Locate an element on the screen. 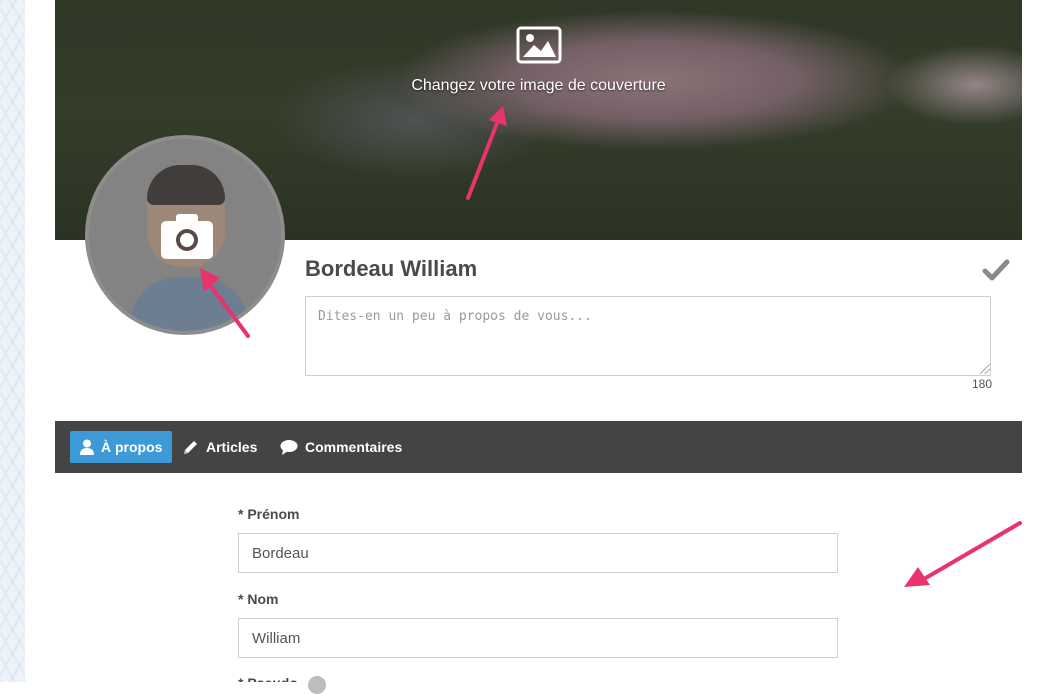  comment-icon is located at coordinates (289, 447).